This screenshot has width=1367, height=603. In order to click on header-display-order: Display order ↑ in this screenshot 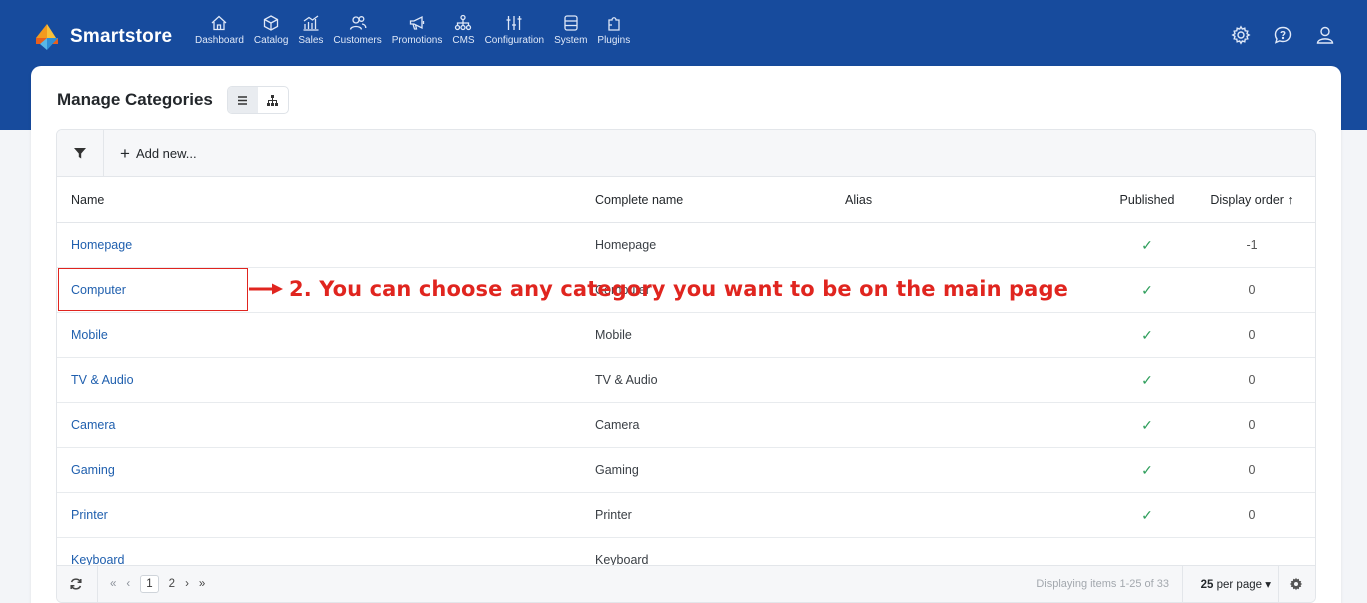, I will do `click(1252, 199)`.